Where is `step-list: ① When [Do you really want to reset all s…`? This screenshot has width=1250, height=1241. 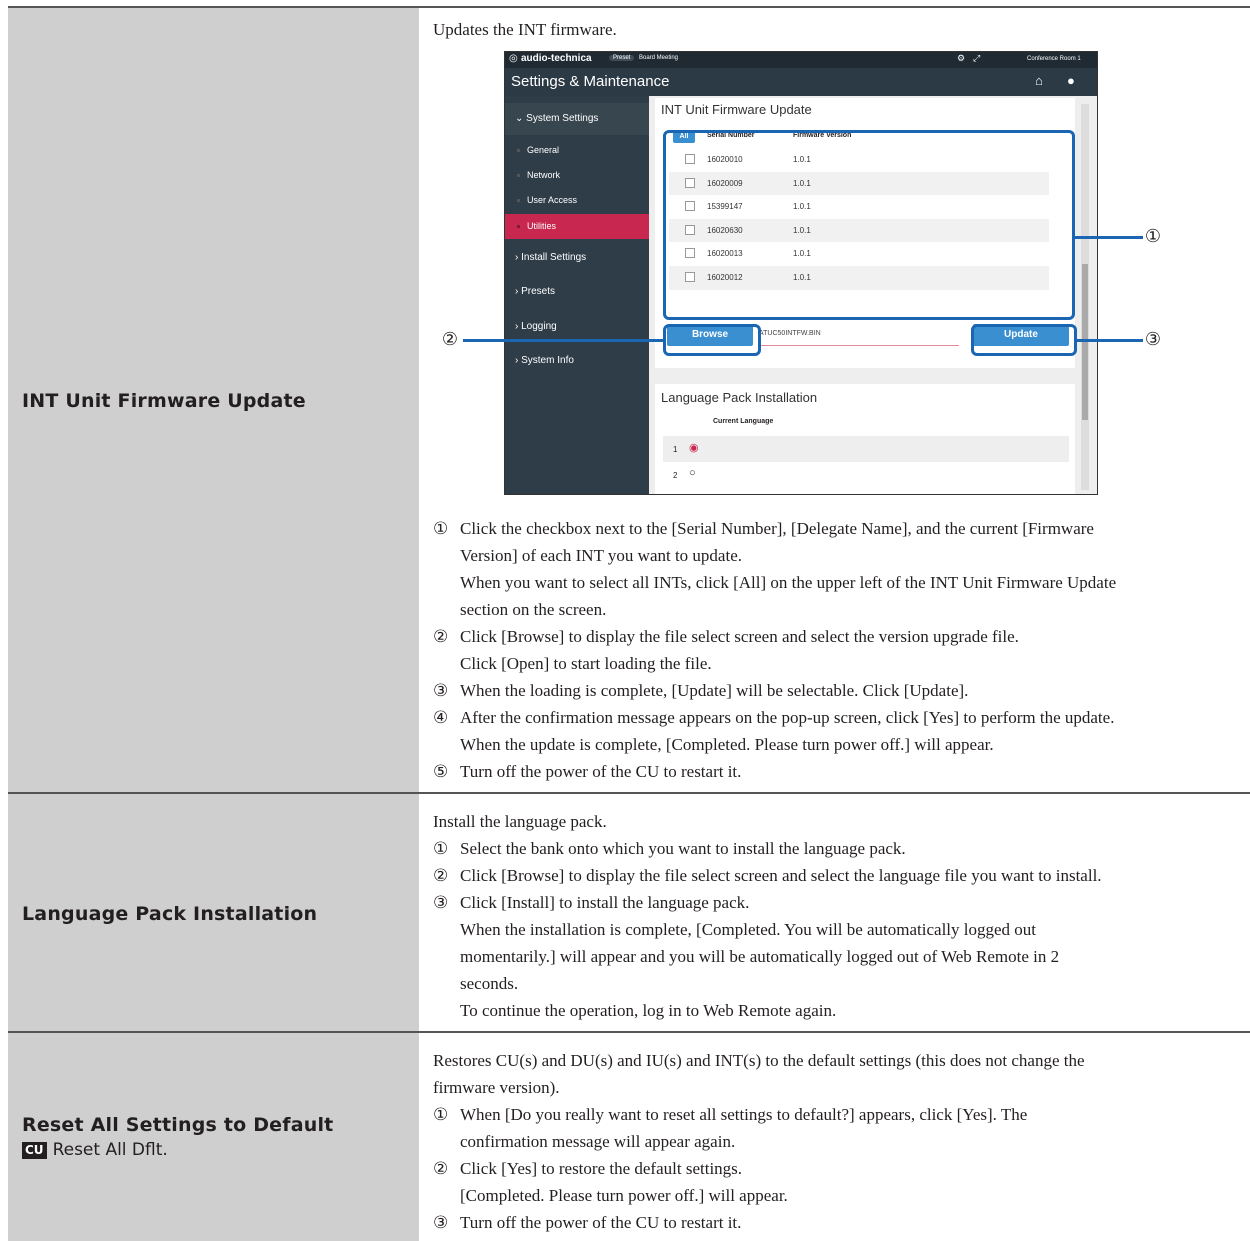 step-list: ① When [Do you really want to reset all s… is located at coordinates (841, 1168).